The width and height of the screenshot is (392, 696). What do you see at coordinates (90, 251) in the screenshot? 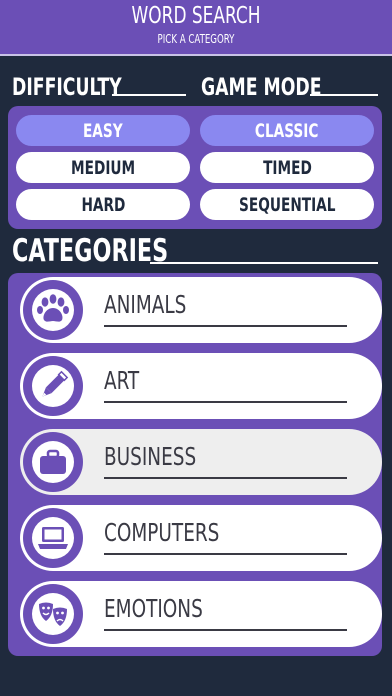
I see `categories-label: CATEGORIES` at bounding box center [90, 251].